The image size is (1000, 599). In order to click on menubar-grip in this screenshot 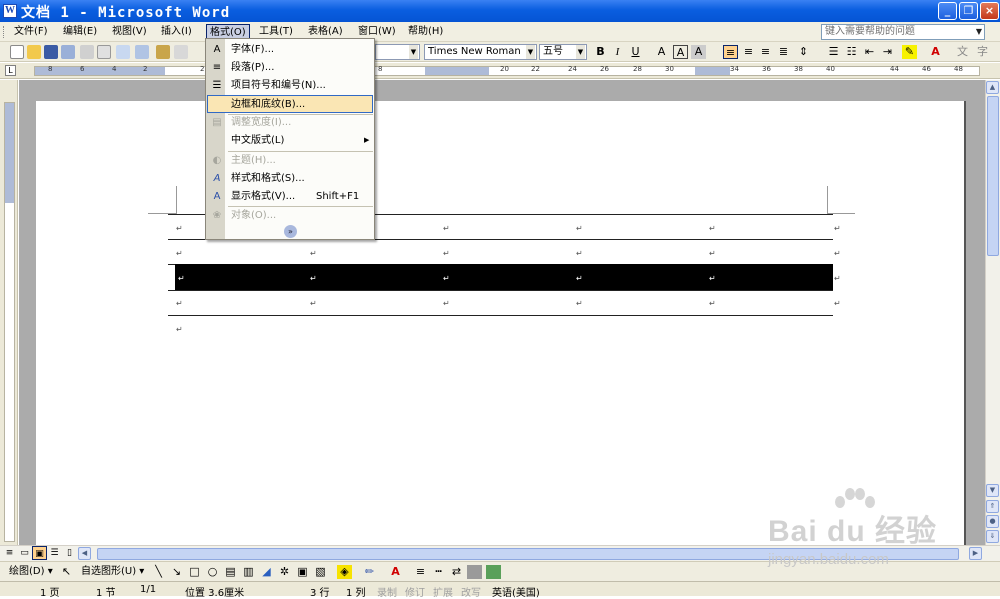, I will do `click(4, 32)`.